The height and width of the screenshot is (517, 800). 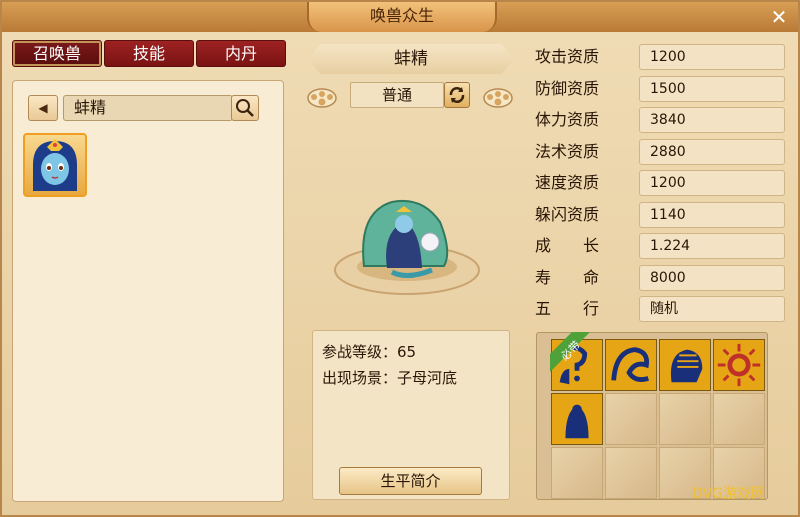 I want to click on pet-model-icon, so click(x=407, y=247).